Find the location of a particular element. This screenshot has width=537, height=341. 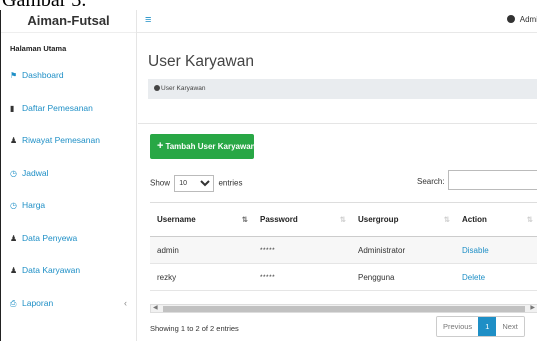

entries-length-control: Show 10 entries is located at coordinates (196, 183).